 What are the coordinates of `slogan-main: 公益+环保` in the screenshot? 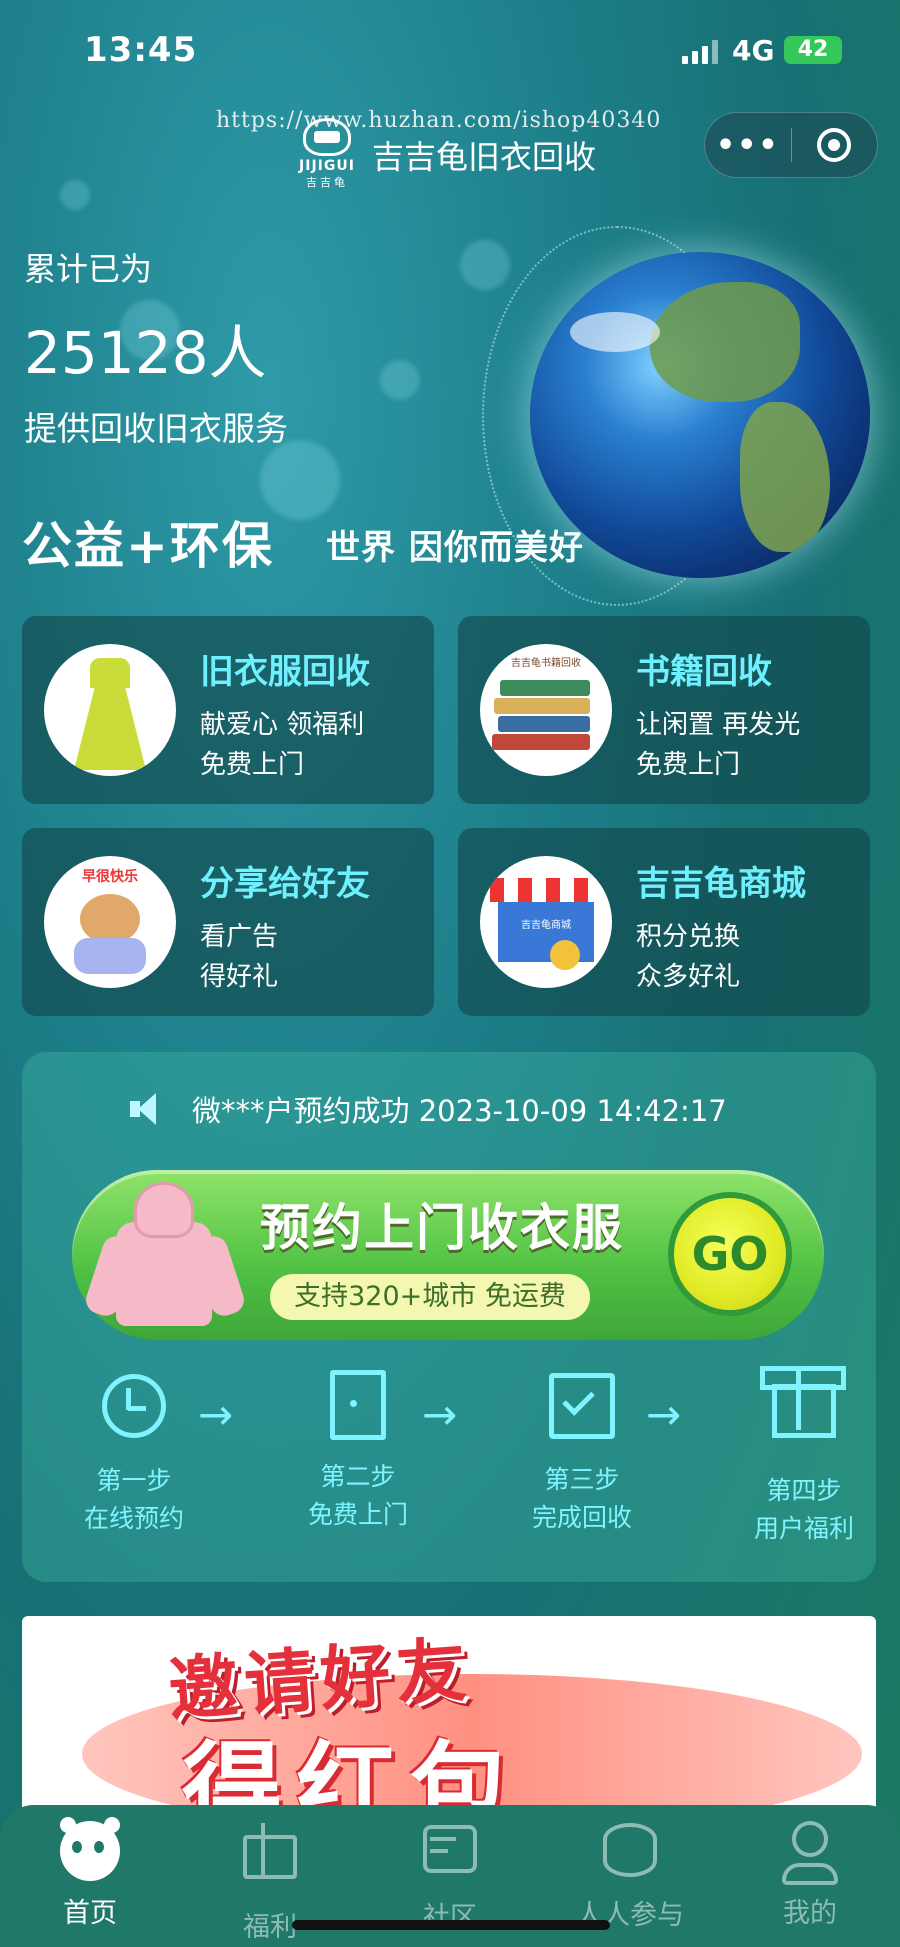 It's located at (148, 546).